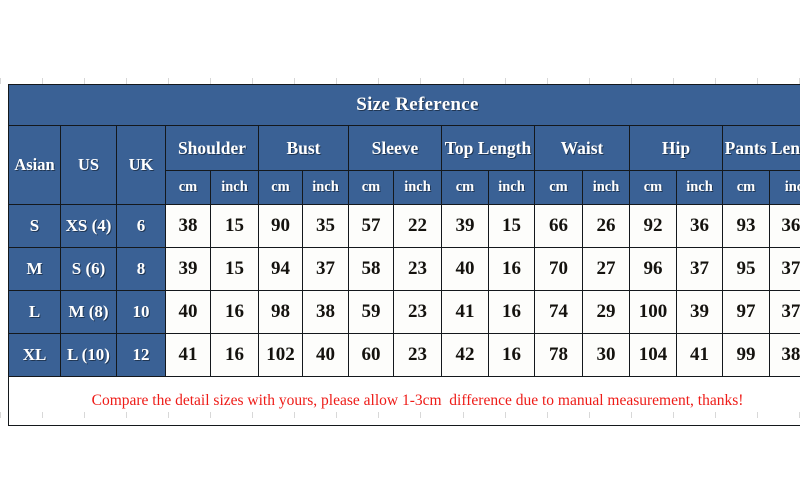 This screenshot has width=800, height=500. I want to click on group-header-top-length: Top Length, so click(488, 148).